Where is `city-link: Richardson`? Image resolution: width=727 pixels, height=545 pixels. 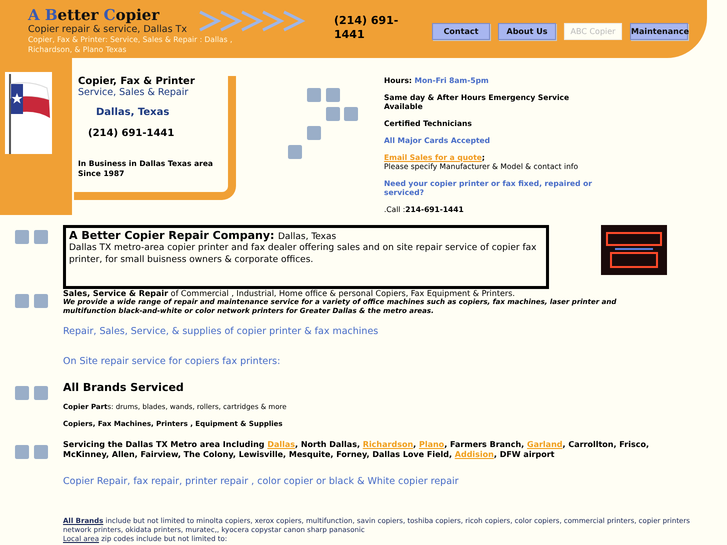 city-link: Richardson is located at coordinates (388, 444).